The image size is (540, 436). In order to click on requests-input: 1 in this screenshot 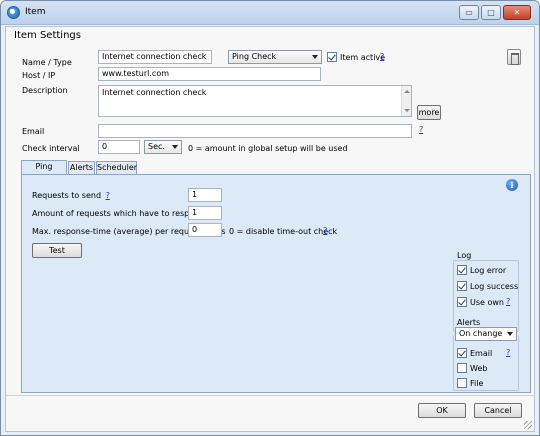, I will do `click(205, 195)`.